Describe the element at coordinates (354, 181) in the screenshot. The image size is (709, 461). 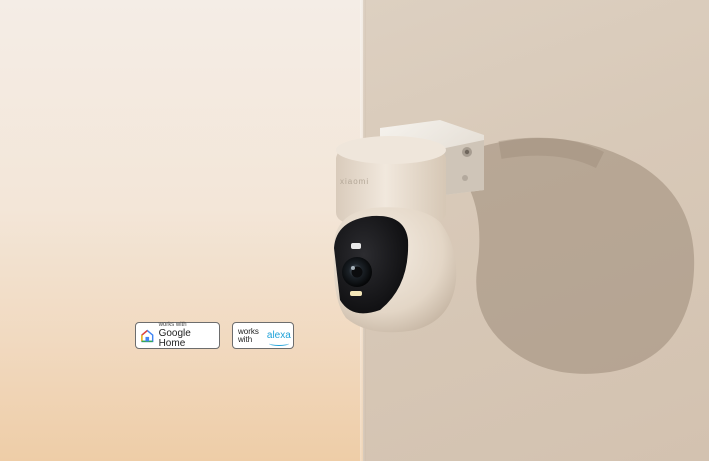
I see `camera-brand-text: xiaomi` at that location.